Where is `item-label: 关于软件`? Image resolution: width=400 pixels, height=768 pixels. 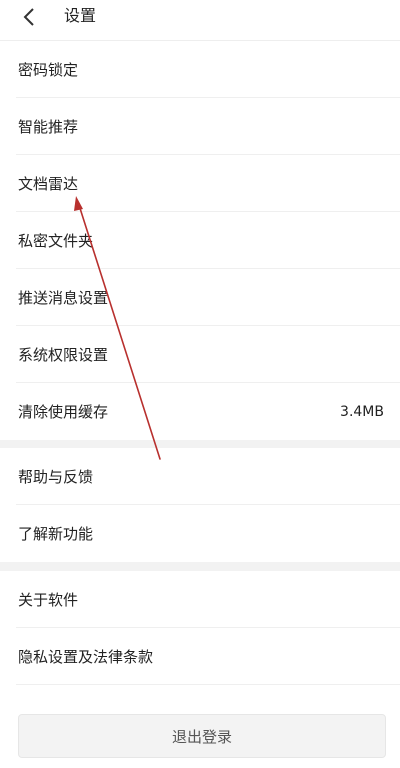 item-label: 关于软件 is located at coordinates (48, 600).